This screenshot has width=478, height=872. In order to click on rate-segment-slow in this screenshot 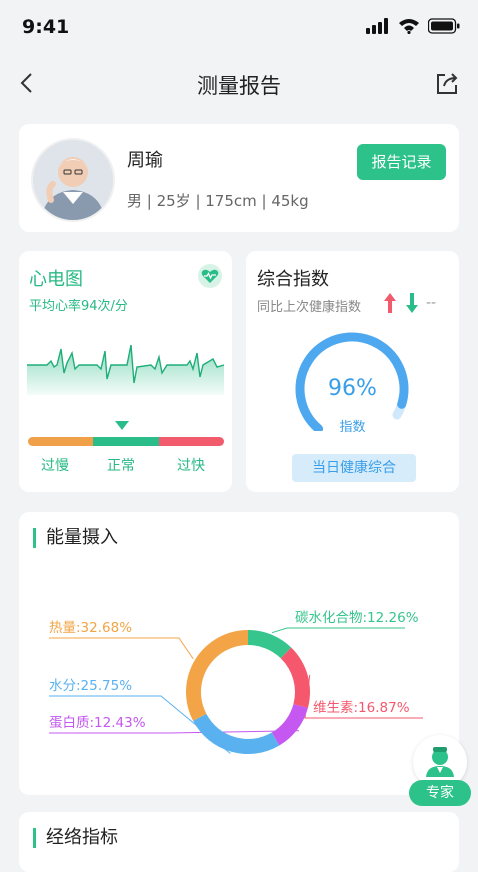, I will do `click(61, 441)`.